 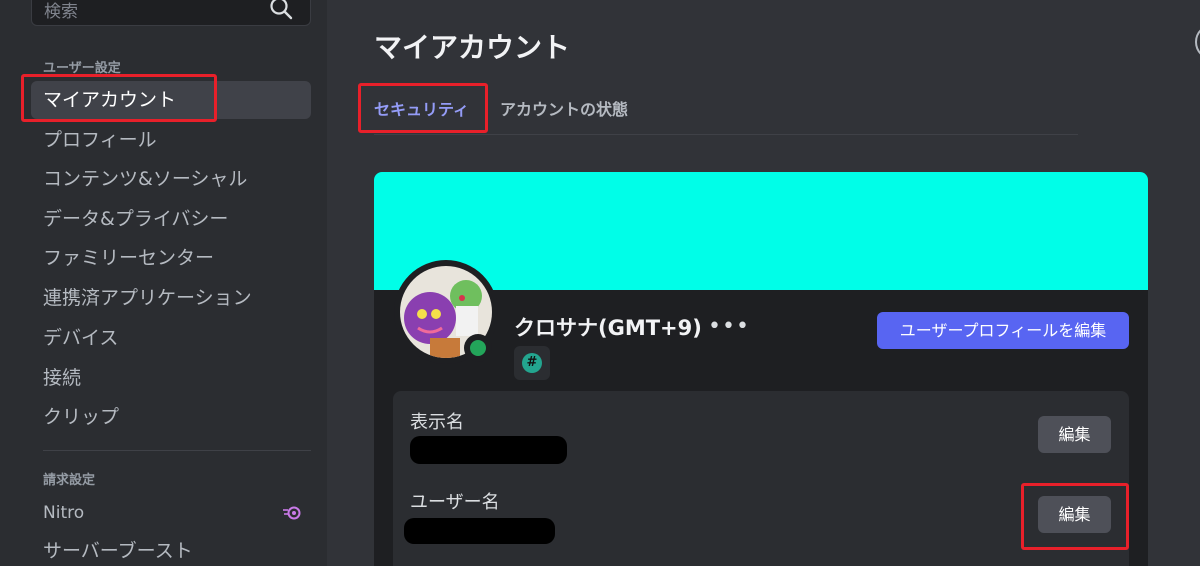 What do you see at coordinates (171, 549) in the screenshot?
I see `sidebar-item-server-boost: サーバーブースト` at bounding box center [171, 549].